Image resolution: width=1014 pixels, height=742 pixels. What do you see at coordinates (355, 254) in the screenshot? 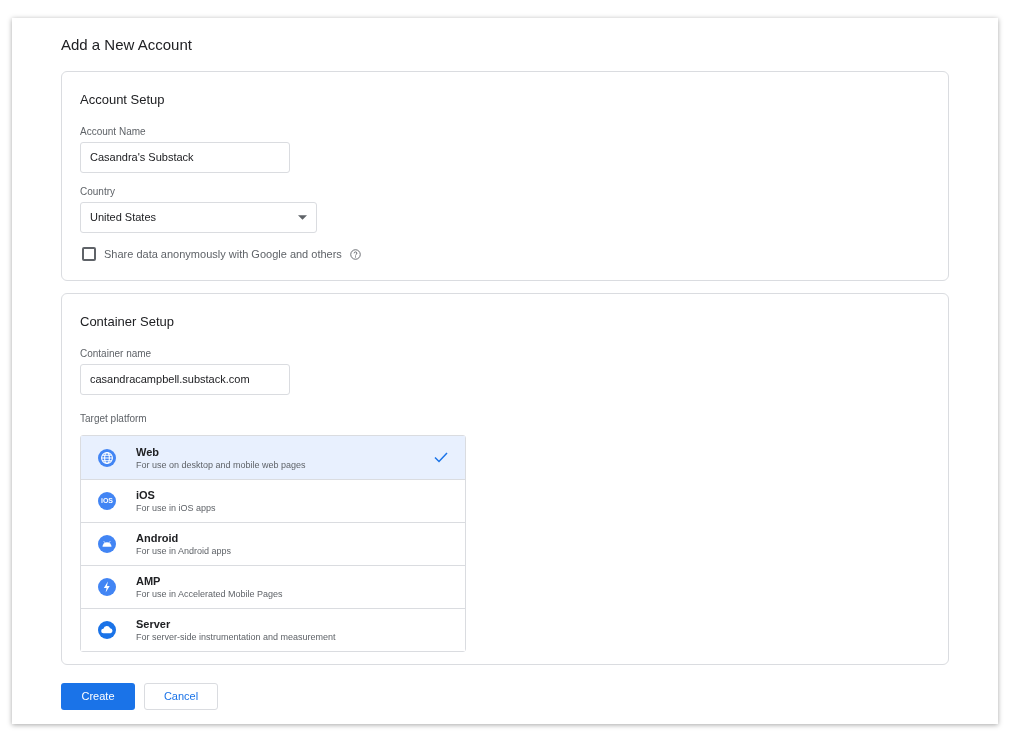
I see `help-icon` at bounding box center [355, 254].